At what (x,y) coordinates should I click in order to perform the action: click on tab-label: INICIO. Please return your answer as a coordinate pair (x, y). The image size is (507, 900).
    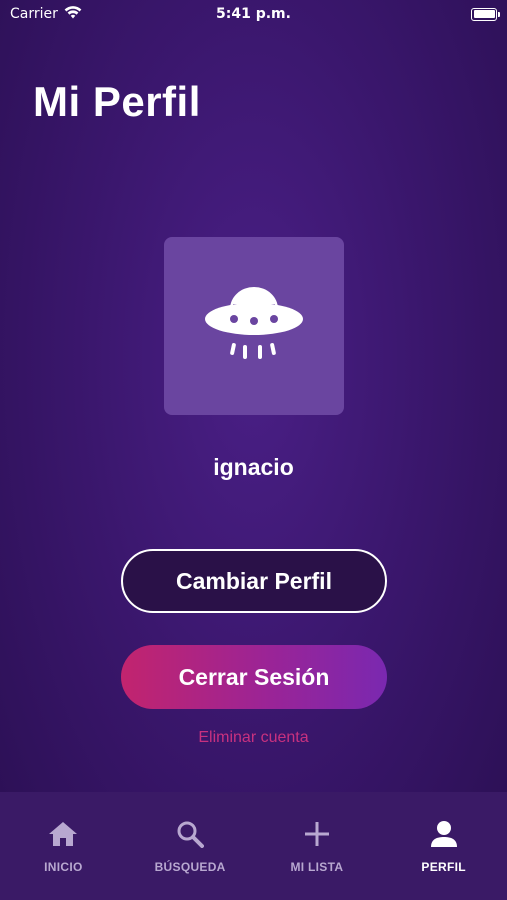
    Looking at the image, I should click on (63, 867).